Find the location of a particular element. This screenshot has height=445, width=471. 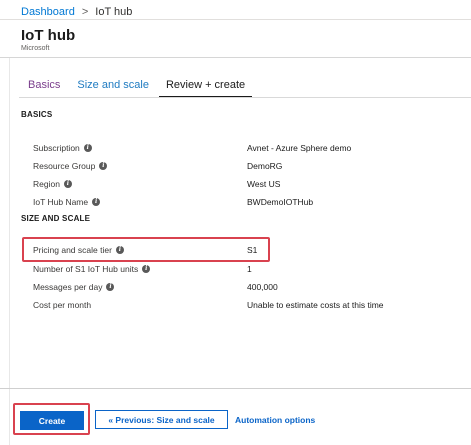

tabs-divider is located at coordinates (245, 97).